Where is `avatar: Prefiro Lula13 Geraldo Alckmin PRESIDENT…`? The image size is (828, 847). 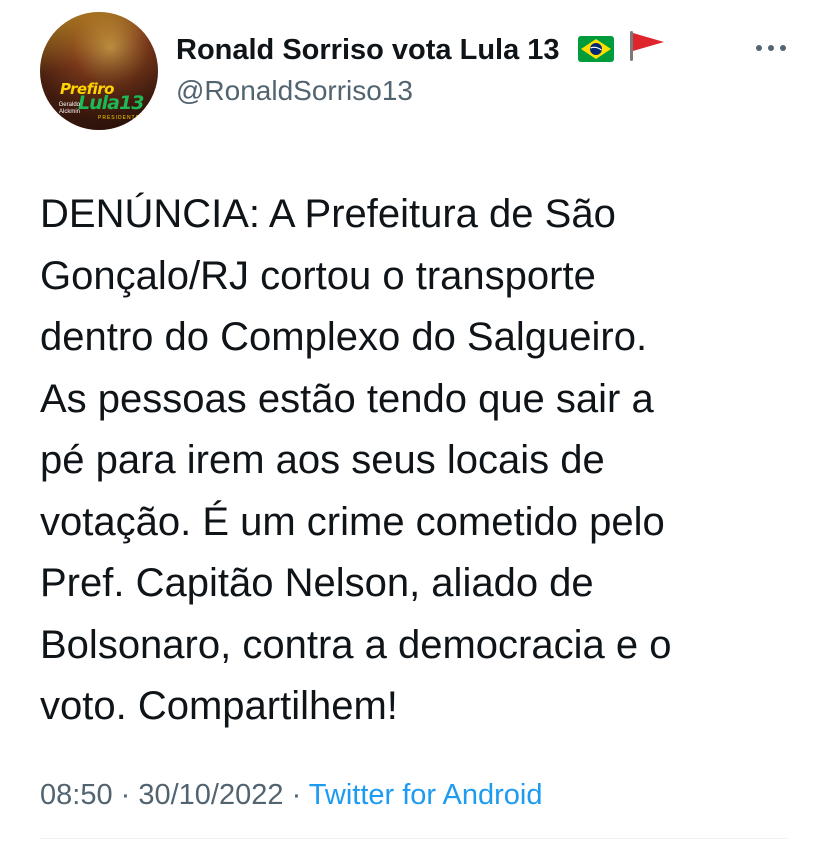 avatar: Prefiro Lula13 Geraldo Alckmin PRESIDENT… is located at coordinates (99, 71).